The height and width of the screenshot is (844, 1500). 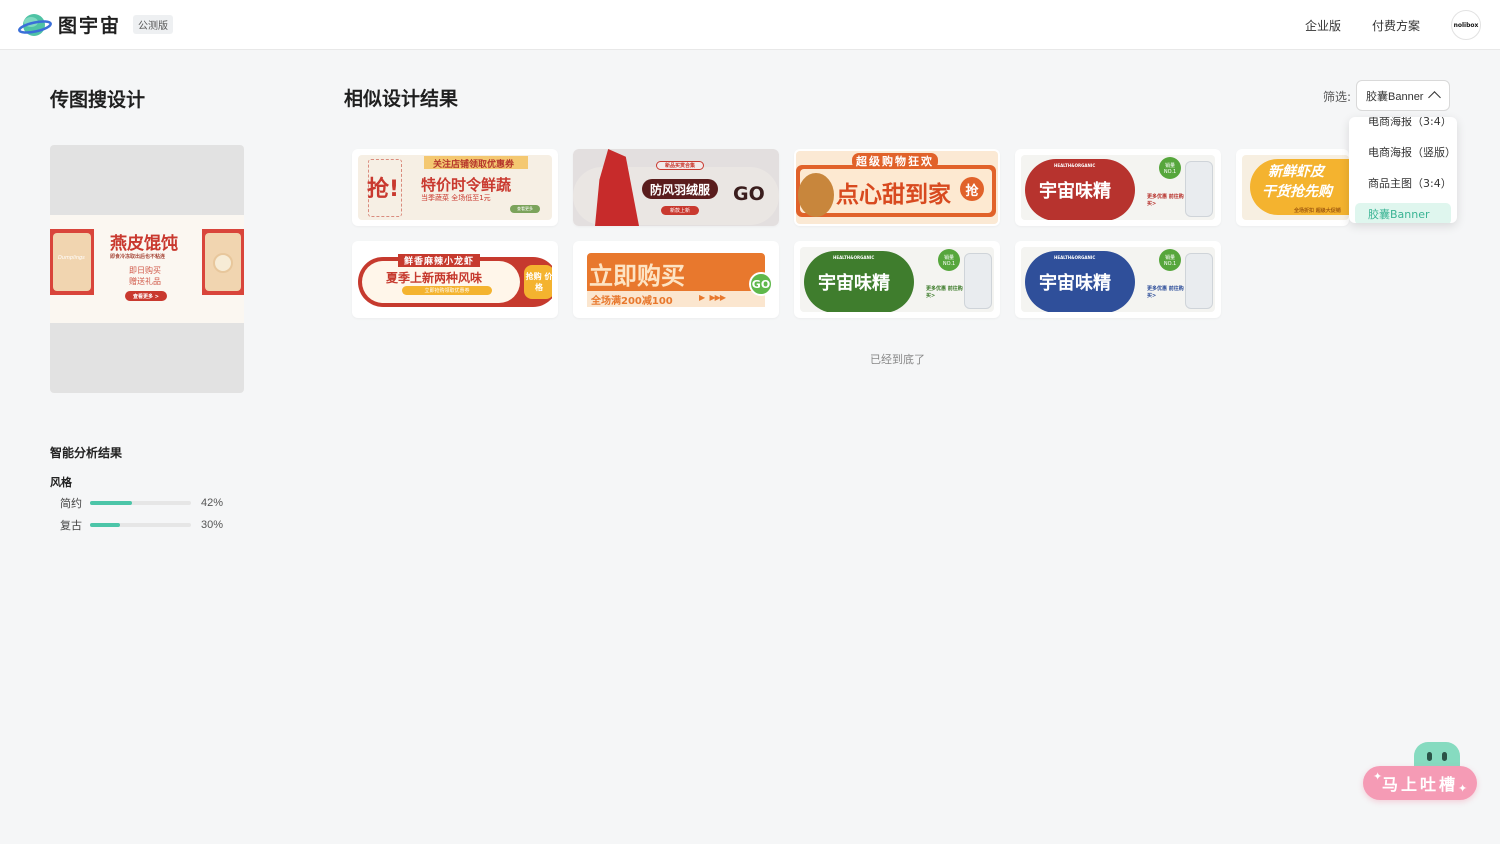 What do you see at coordinates (223, 263) in the screenshot?
I see `dumpling-plate` at bounding box center [223, 263].